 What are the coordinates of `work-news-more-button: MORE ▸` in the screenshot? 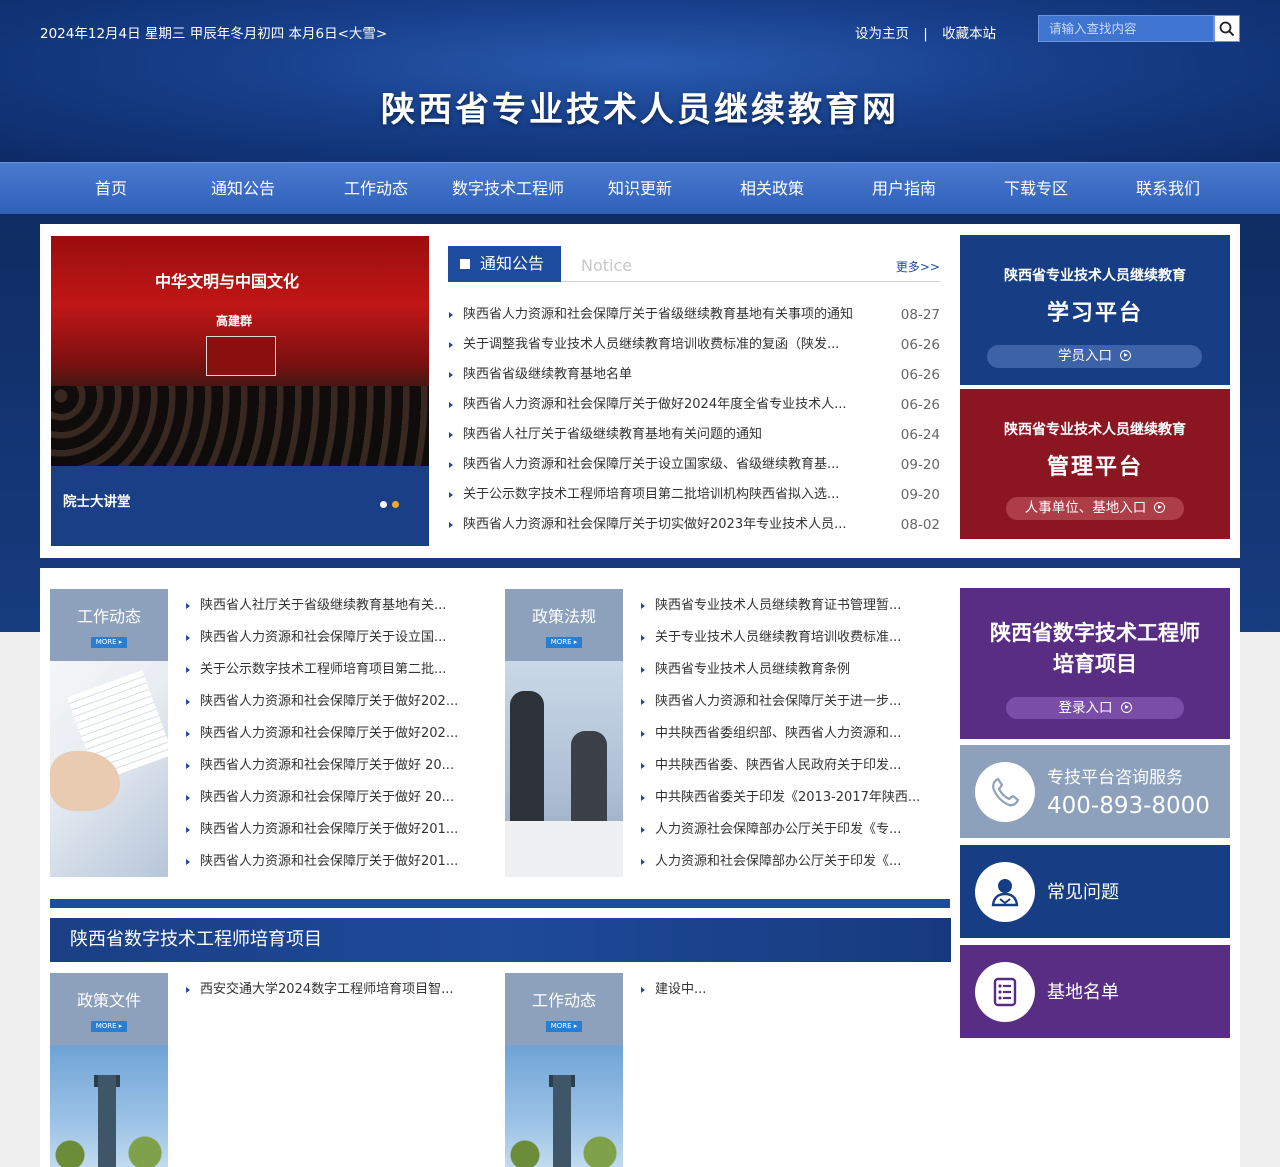 It's located at (109, 642).